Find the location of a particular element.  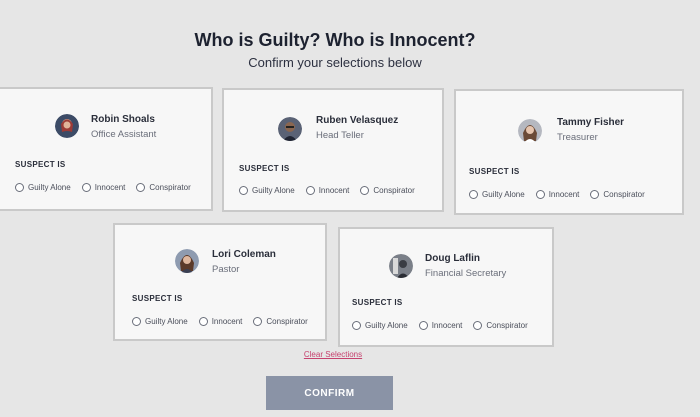

page-subtitle: Confirm your selections below is located at coordinates (335, 62).